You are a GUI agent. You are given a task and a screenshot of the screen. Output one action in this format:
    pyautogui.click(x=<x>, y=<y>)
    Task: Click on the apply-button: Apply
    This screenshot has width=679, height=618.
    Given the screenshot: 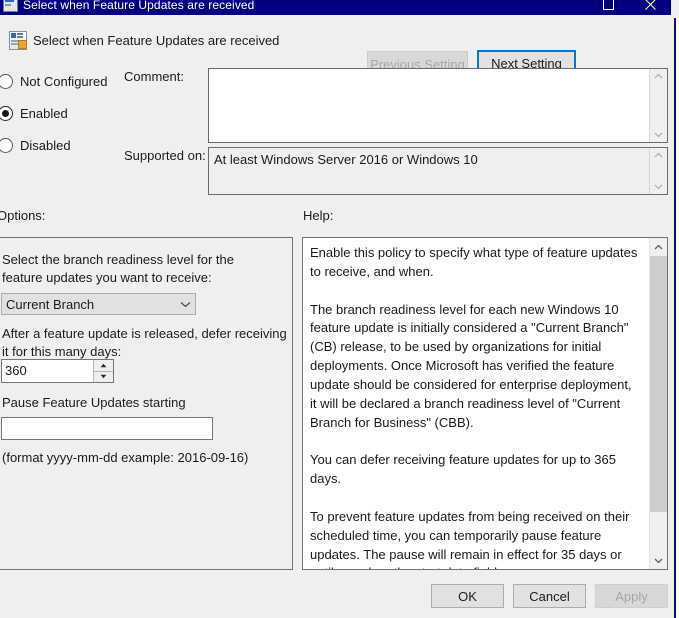 What is the action you would take?
    pyautogui.click(x=631, y=596)
    